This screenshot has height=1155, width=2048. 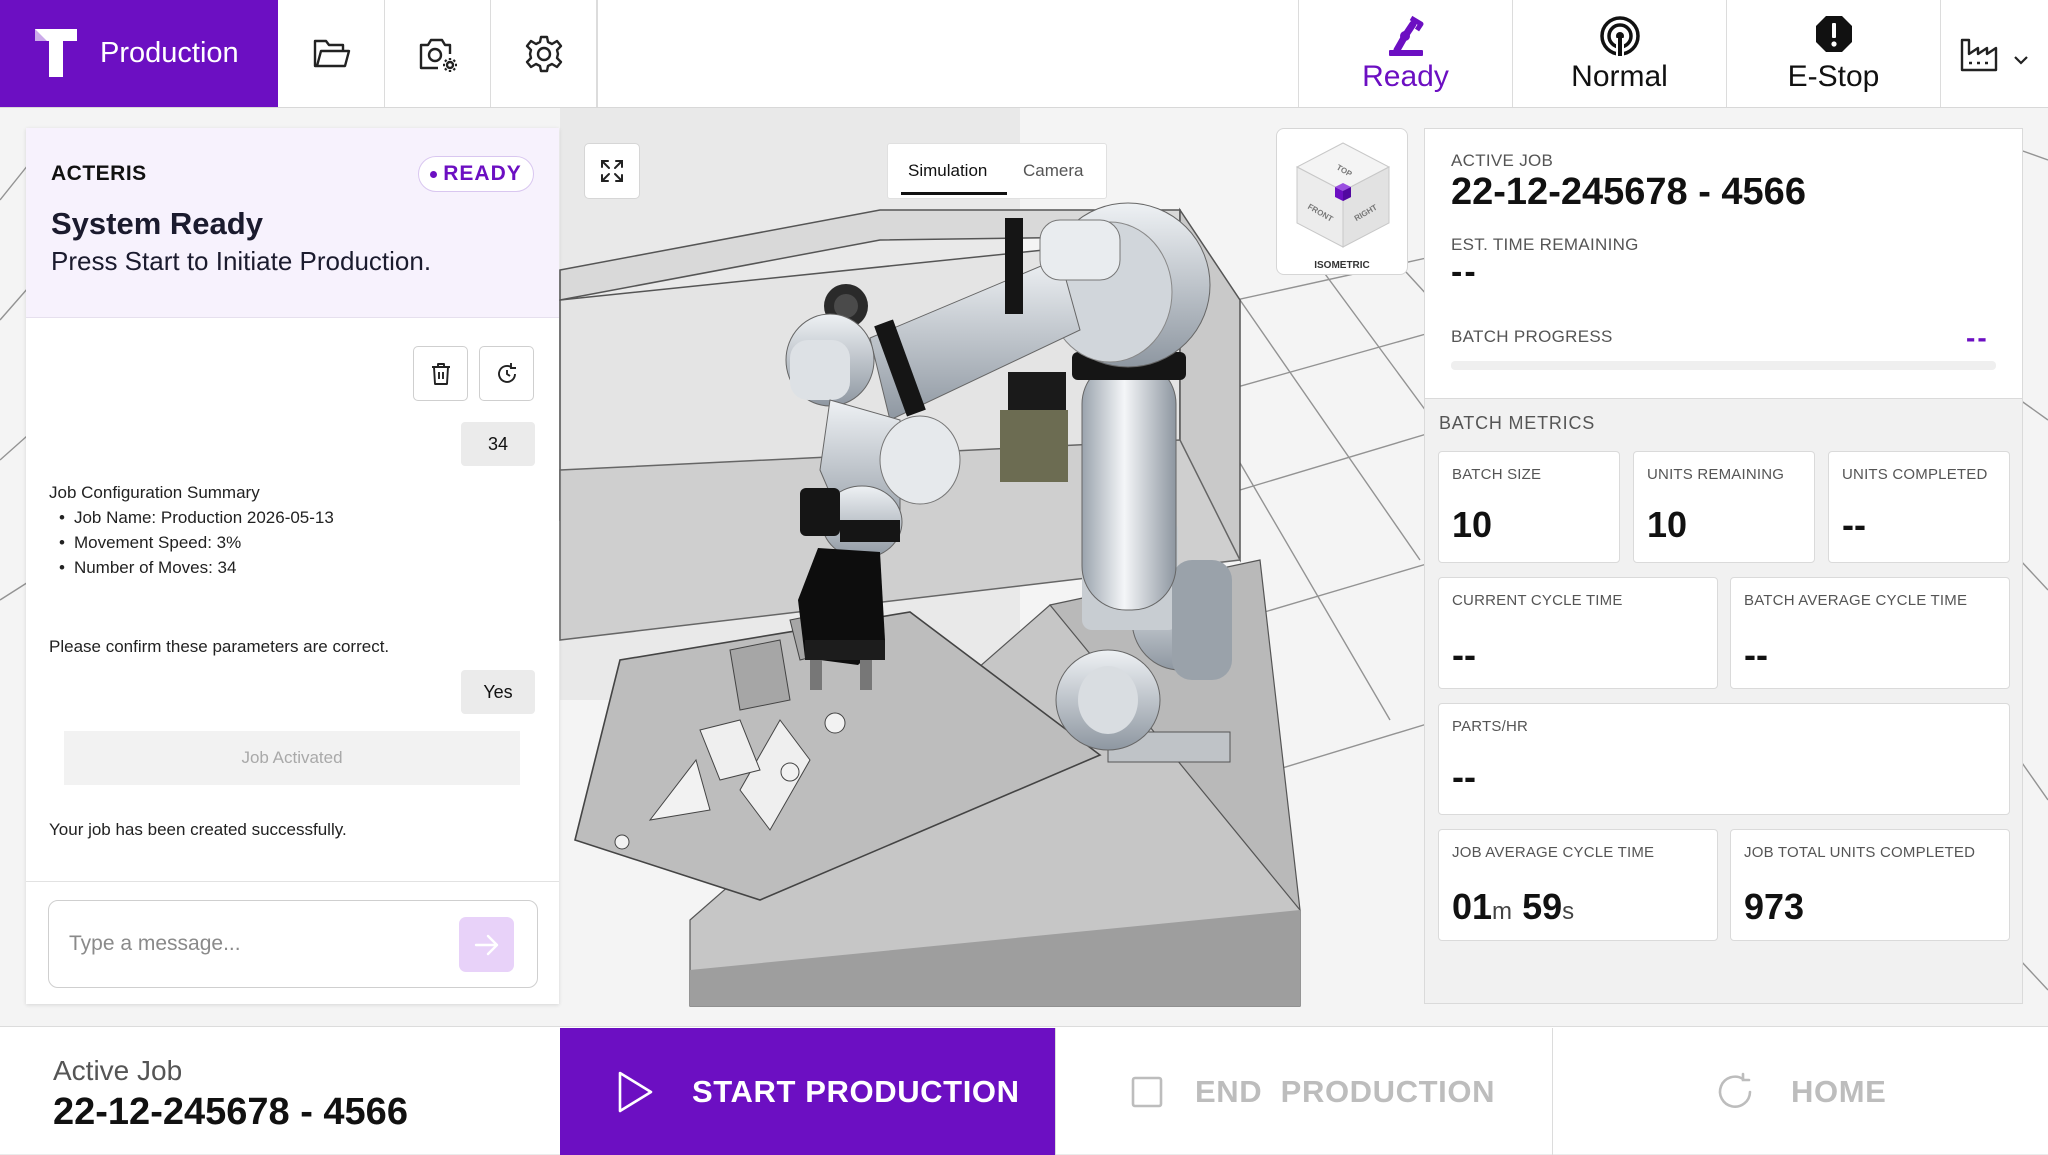 I want to click on list-item: Number of Moves: 34, so click(x=196, y=567).